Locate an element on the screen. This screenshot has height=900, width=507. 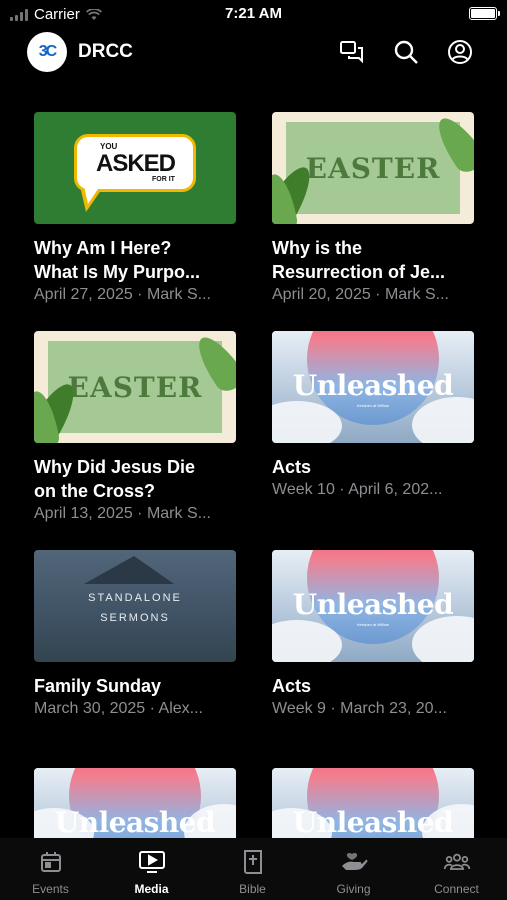
bible-icon is located at coordinates (253, 862).